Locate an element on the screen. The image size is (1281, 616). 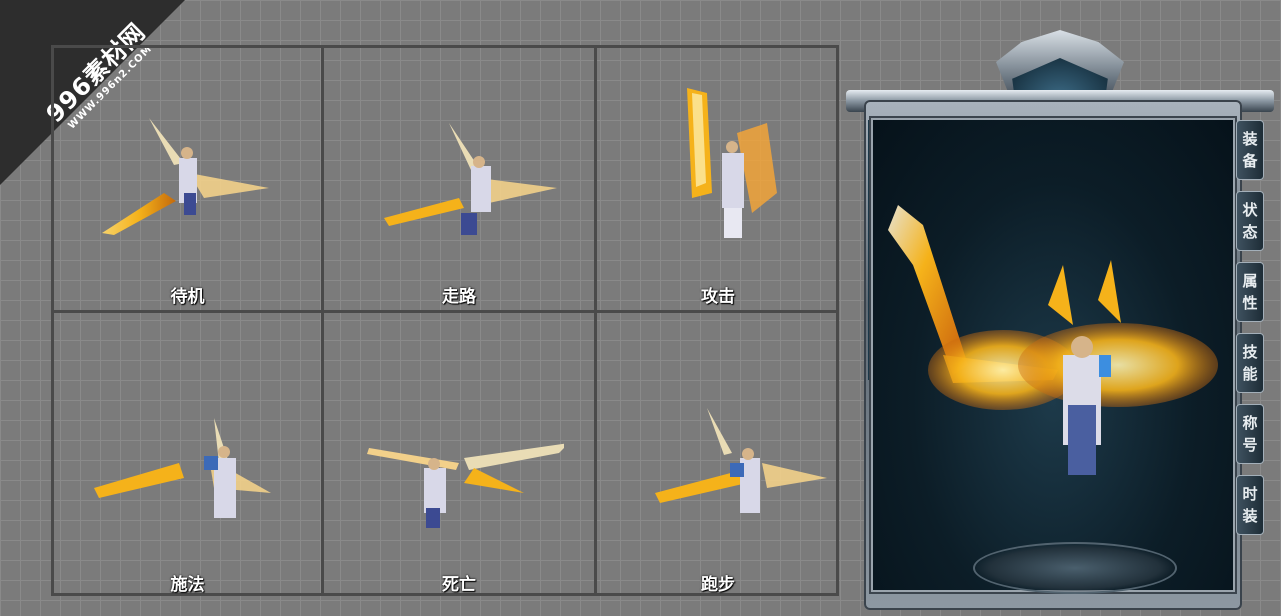
character-sprite-idle is located at coordinates (185, 176).